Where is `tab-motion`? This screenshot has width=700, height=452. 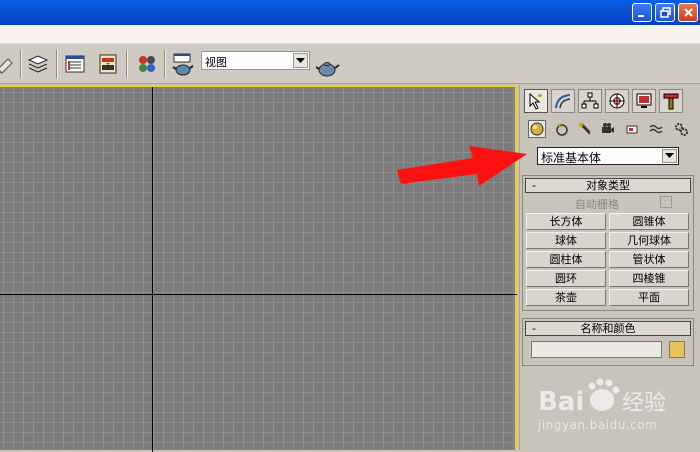 tab-motion is located at coordinates (617, 101).